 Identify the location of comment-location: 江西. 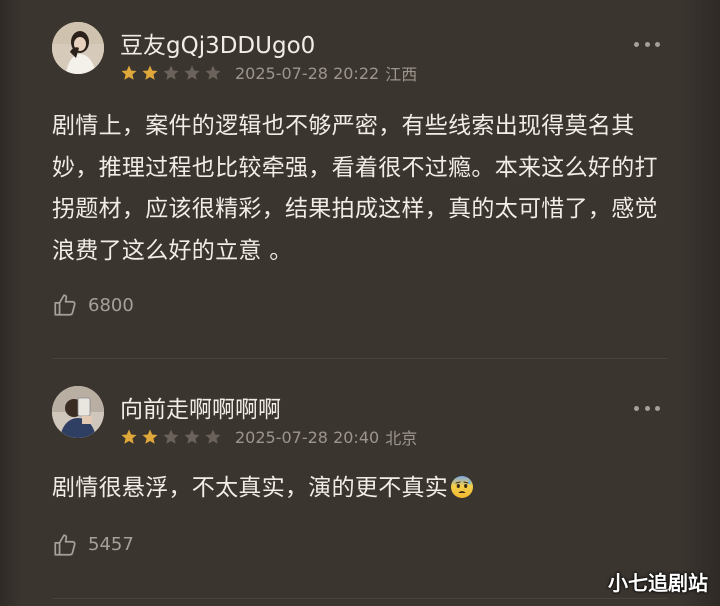
(401, 74).